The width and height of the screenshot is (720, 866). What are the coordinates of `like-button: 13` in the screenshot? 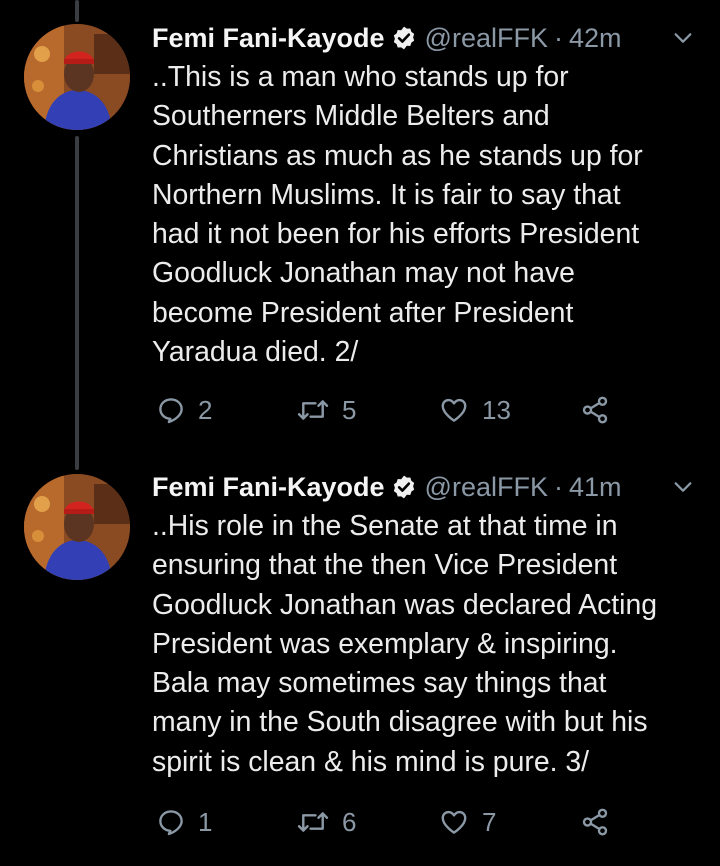 It's located at (474, 410).